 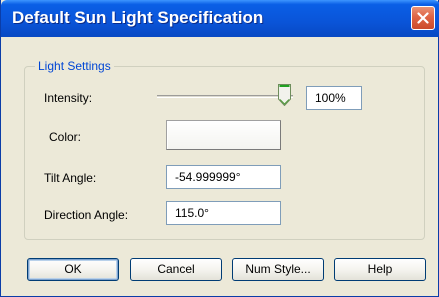 I want to click on title-bar: Default Sun Light Specification, so click(x=220, y=18).